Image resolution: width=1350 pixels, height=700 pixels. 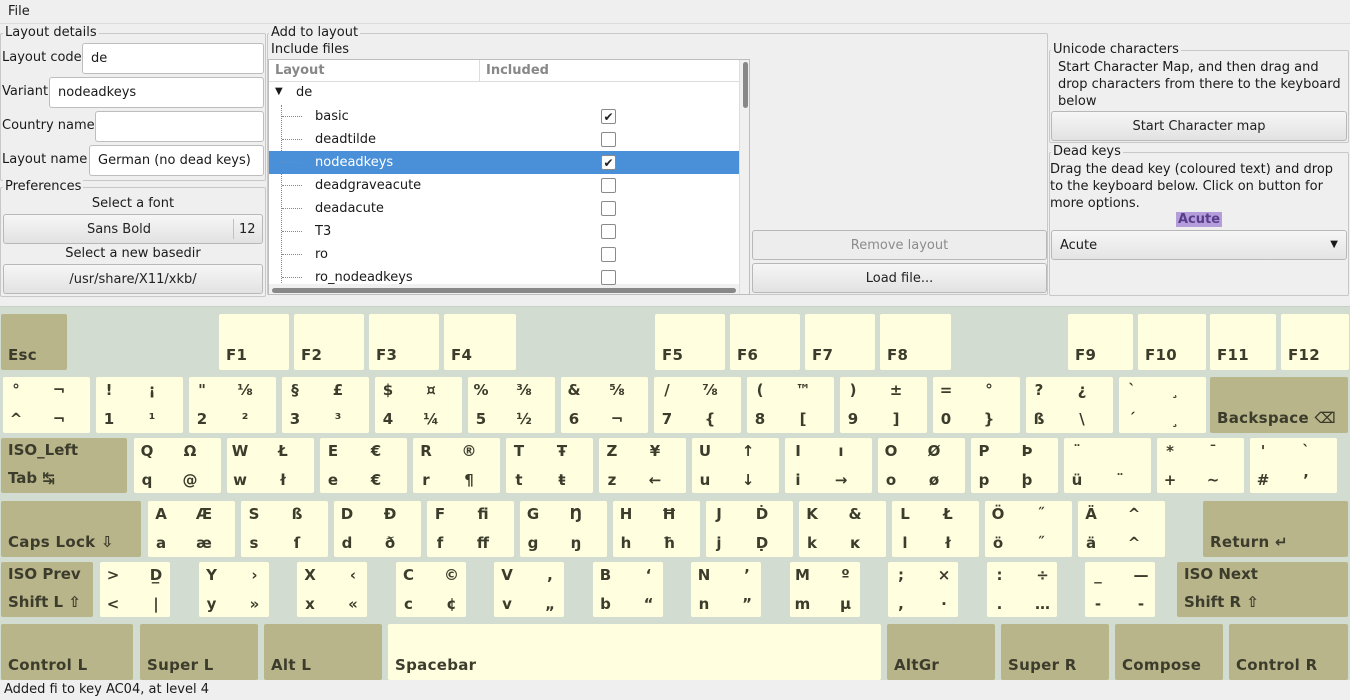 I want to click on key-row2: Iı i →, so click(x=828, y=465).